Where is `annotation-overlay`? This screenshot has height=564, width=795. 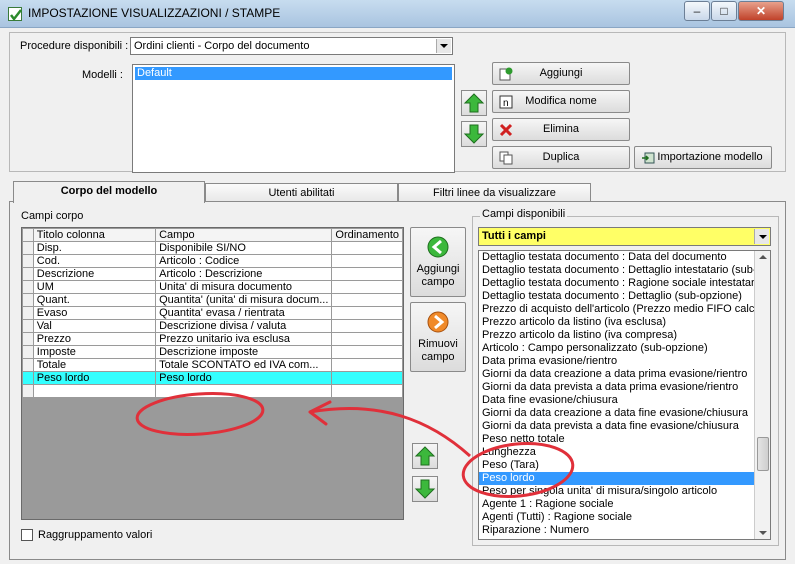
annotation-overlay is located at coordinates (355, 445).